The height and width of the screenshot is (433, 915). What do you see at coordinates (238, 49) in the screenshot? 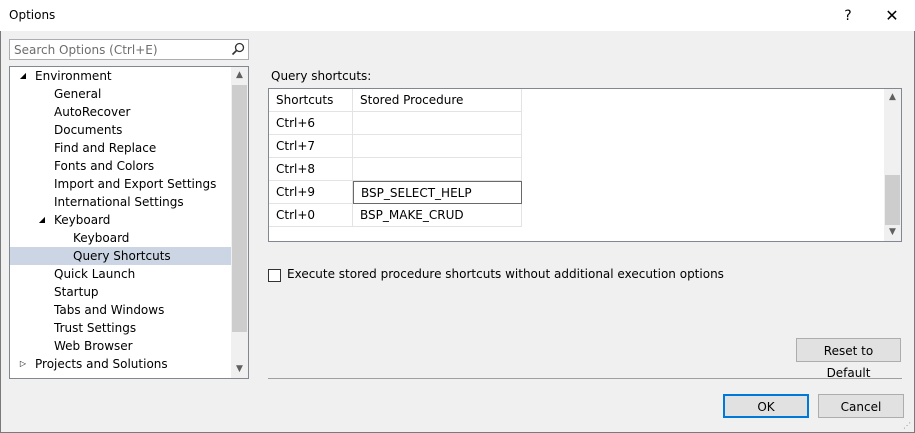
I see `search-icon` at bounding box center [238, 49].